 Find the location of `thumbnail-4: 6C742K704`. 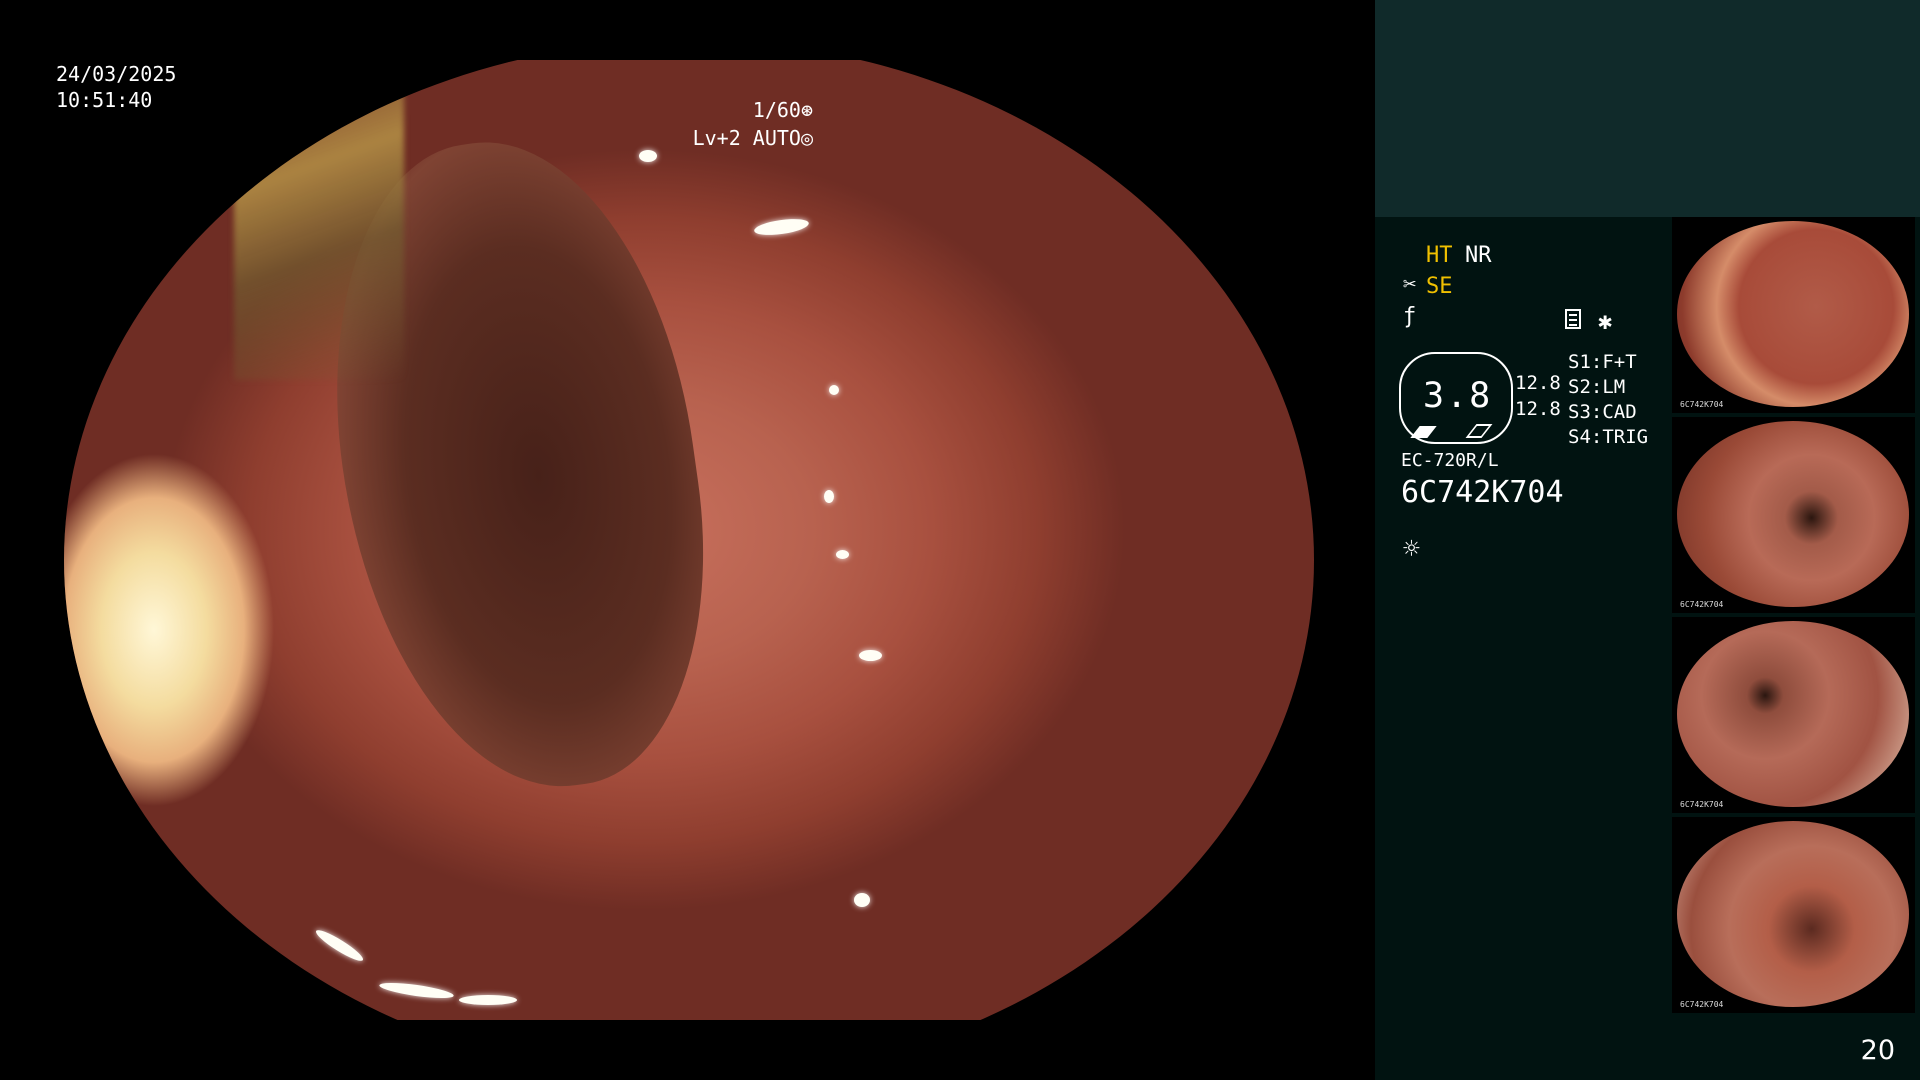

thumbnail-4: 6C742K704 is located at coordinates (1793, 915).